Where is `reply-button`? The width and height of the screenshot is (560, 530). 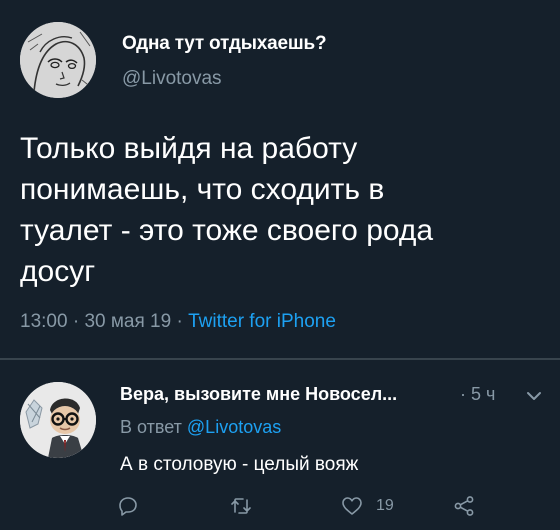
reply-button is located at coordinates (128, 506).